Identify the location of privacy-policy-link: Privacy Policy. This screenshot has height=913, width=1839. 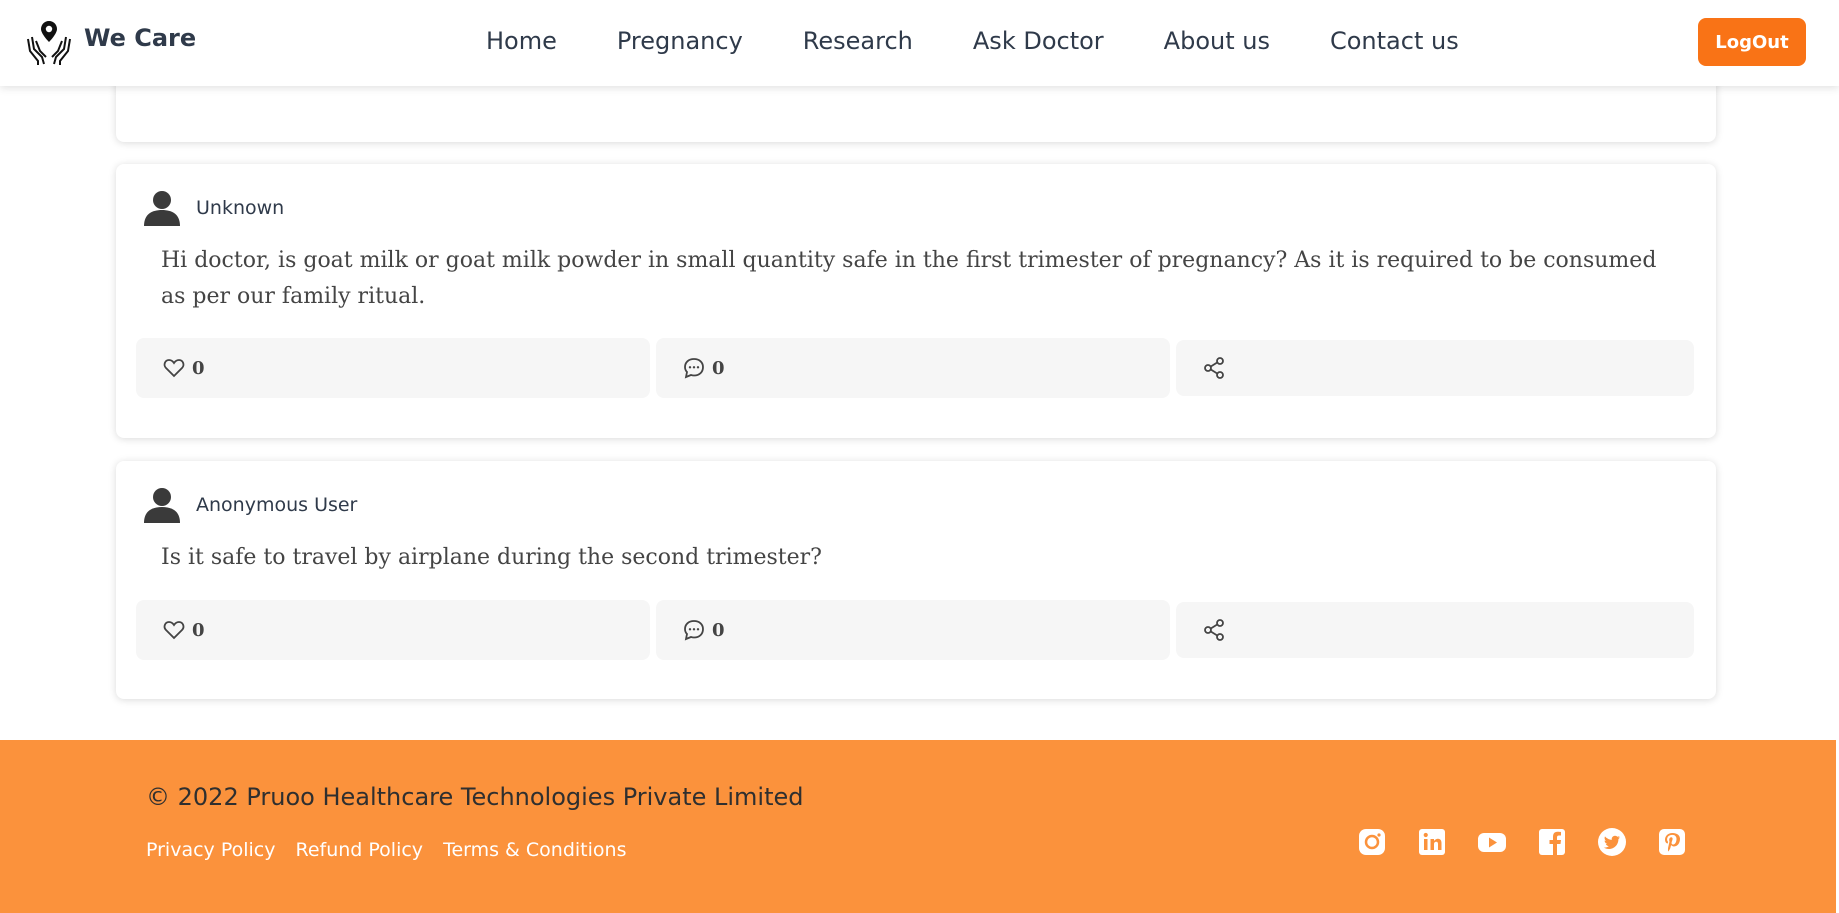
(210, 850).